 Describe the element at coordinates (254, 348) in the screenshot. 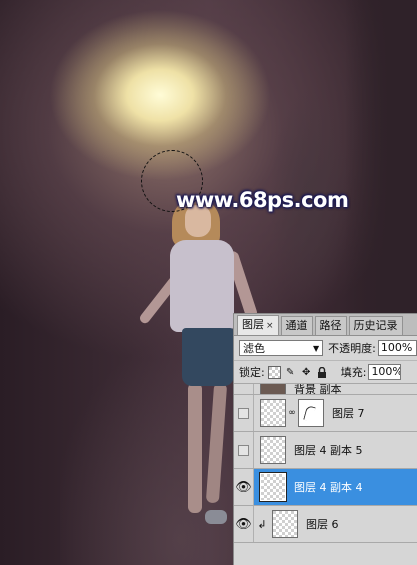

I see `blend-mode-value: 滤色` at that location.